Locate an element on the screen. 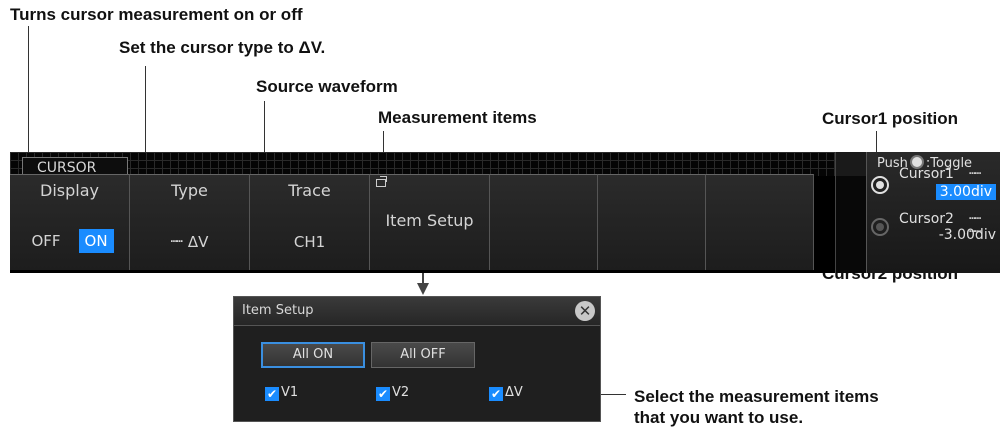  arrow-down-icon is located at coordinates (423, 289).